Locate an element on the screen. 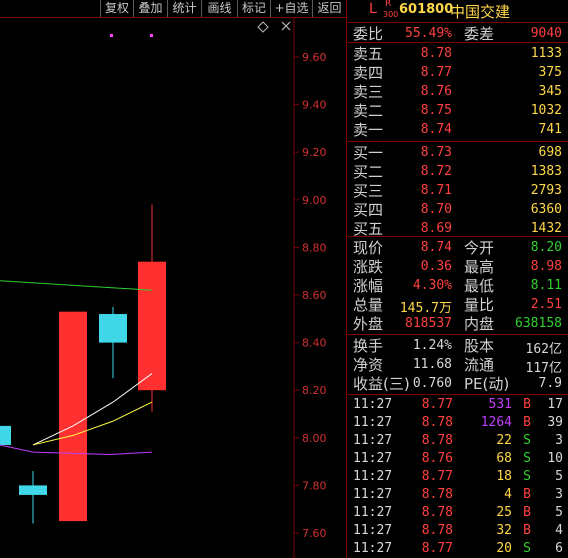 Image resolution: width=568 pixels, height=558 pixels. quote-label: 最低 is located at coordinates (479, 286).